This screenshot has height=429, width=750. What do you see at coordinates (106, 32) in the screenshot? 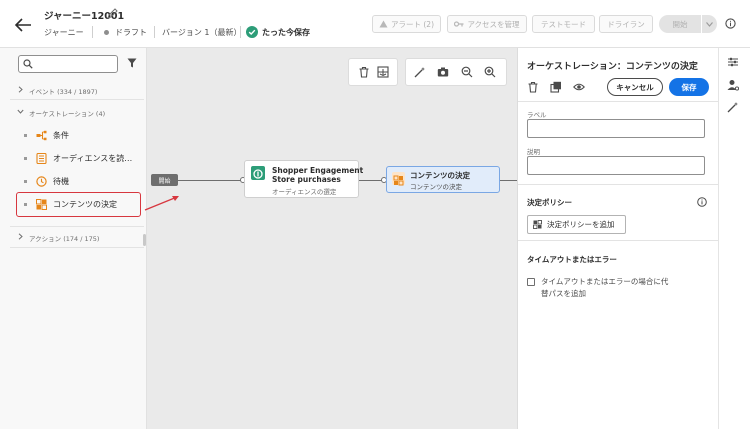
I see `status-dot-icon` at bounding box center [106, 32].